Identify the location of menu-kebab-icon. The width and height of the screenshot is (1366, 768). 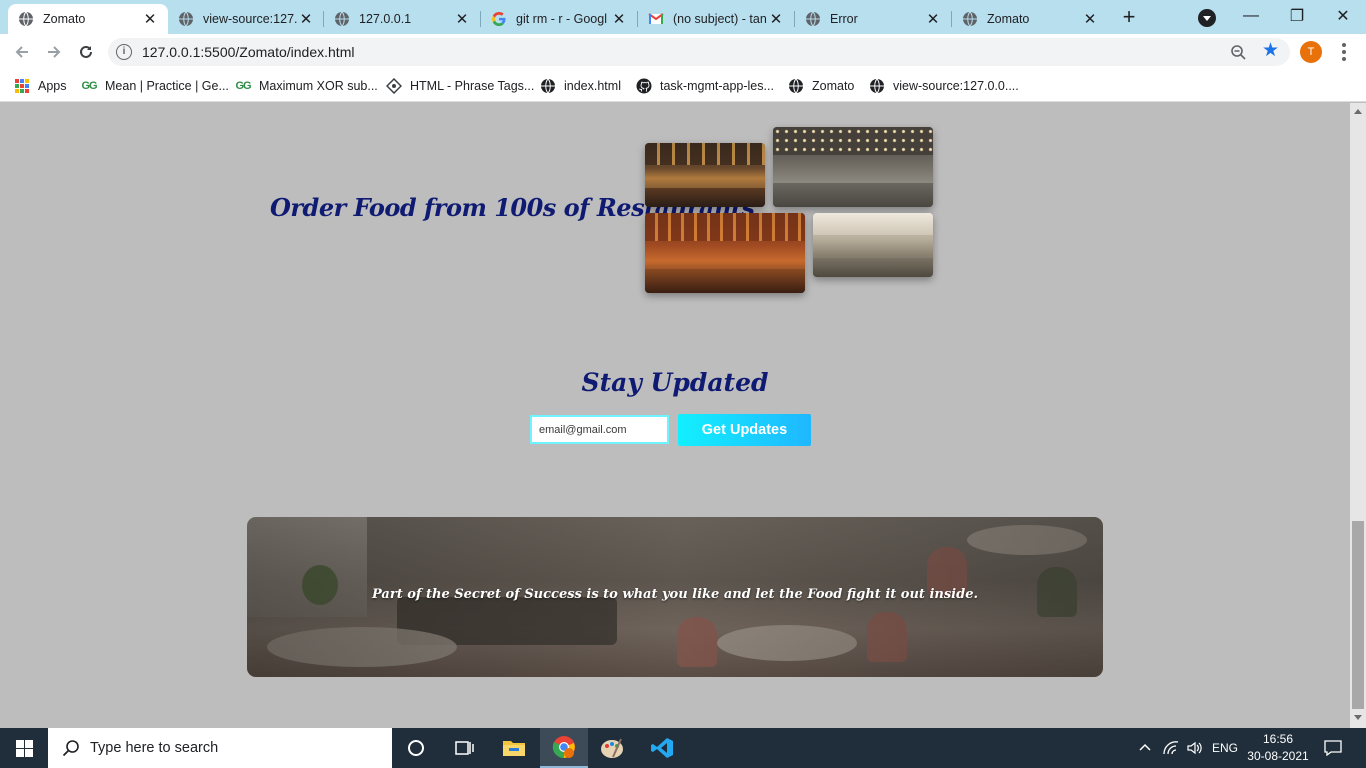
(1344, 52).